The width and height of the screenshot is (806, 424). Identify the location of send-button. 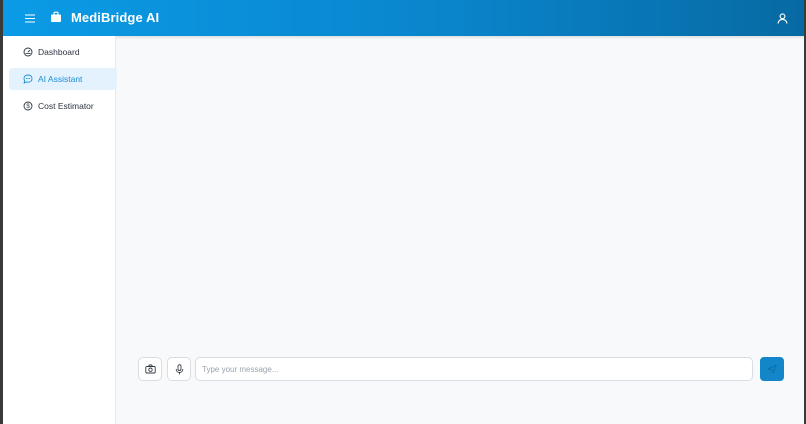
(772, 369).